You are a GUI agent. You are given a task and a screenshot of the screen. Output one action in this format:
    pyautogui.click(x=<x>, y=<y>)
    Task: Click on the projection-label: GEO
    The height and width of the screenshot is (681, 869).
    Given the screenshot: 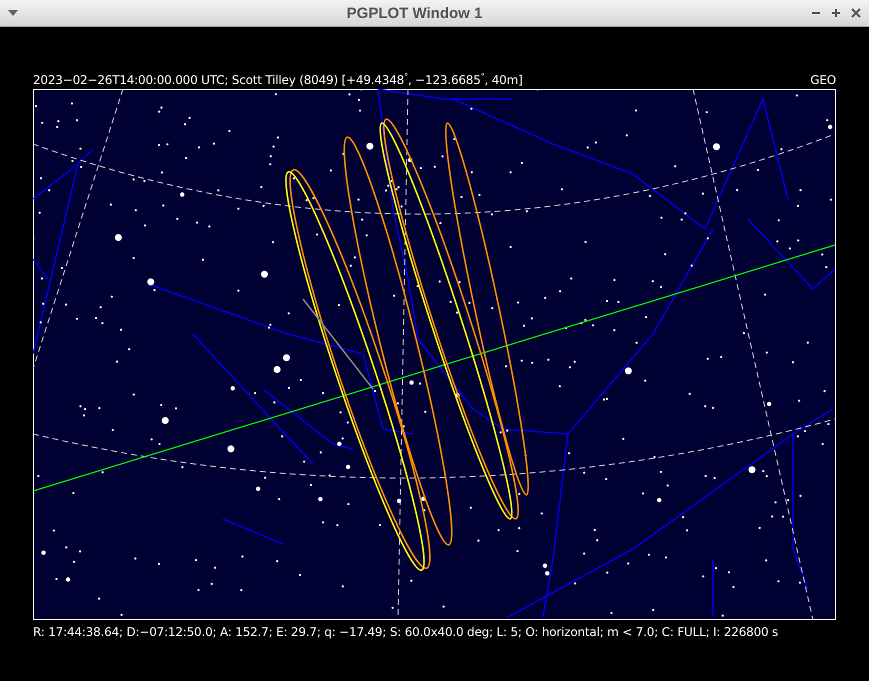 What is the action you would take?
    pyautogui.click(x=823, y=80)
    